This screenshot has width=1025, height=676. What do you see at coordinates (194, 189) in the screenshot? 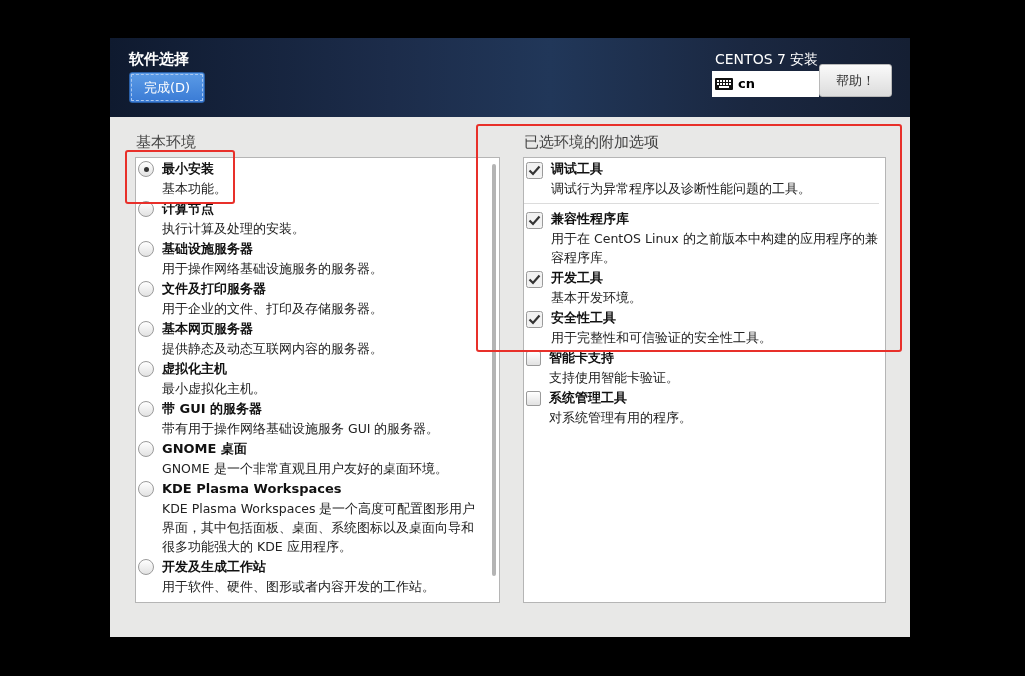
I see `option-description: 基本功能。` at bounding box center [194, 189].